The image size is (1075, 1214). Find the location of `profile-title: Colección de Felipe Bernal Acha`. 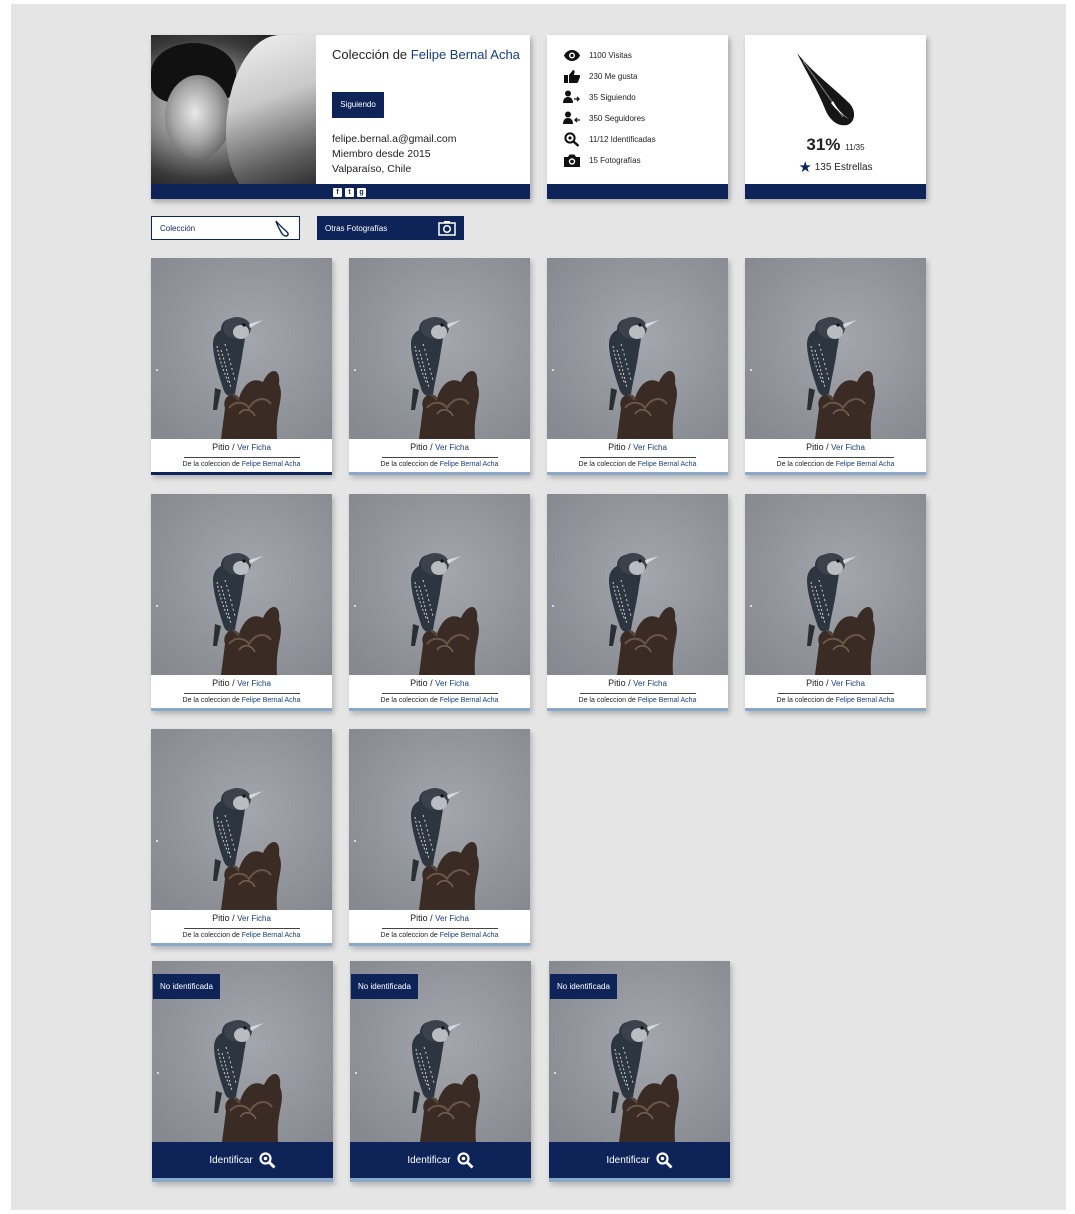

profile-title: Colección de Felipe Bernal Acha is located at coordinates (427, 54).